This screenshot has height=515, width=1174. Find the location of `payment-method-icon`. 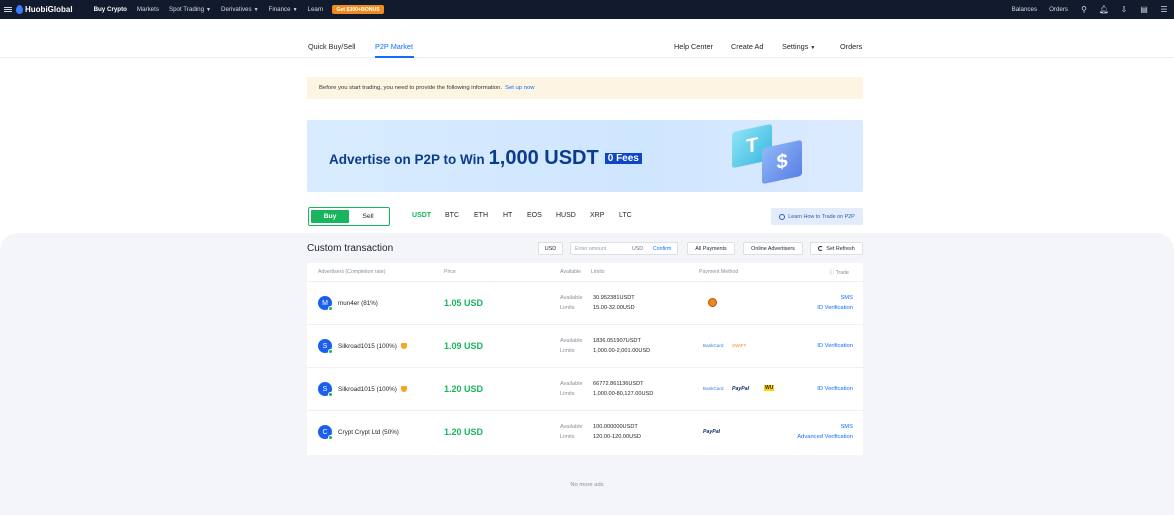

payment-method-icon is located at coordinates (712, 302).